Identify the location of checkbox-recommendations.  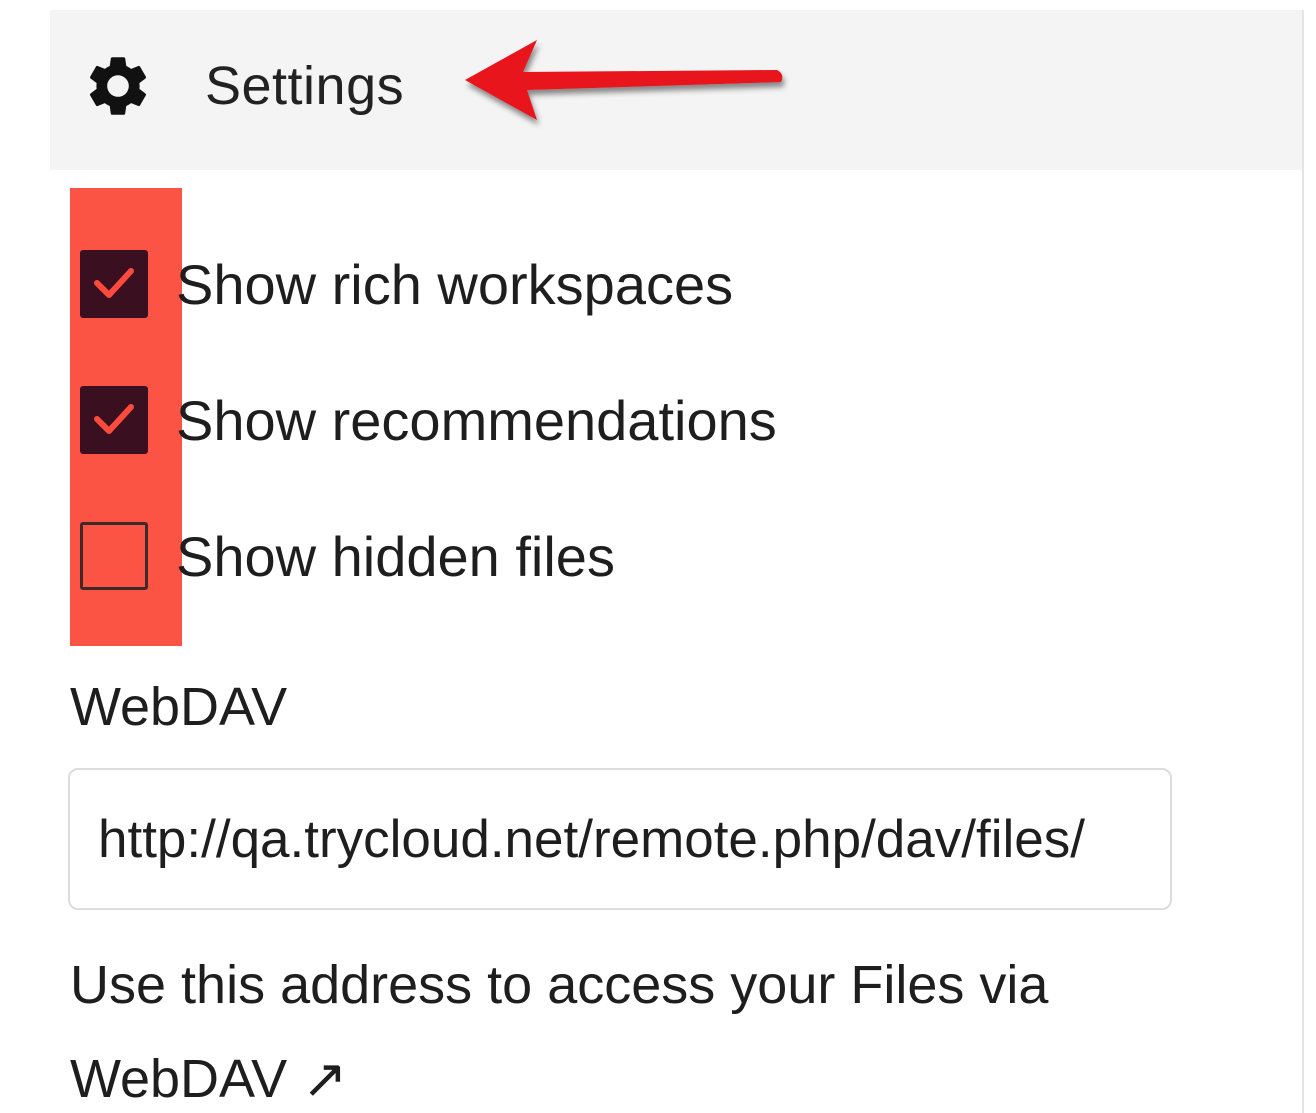
(114, 420).